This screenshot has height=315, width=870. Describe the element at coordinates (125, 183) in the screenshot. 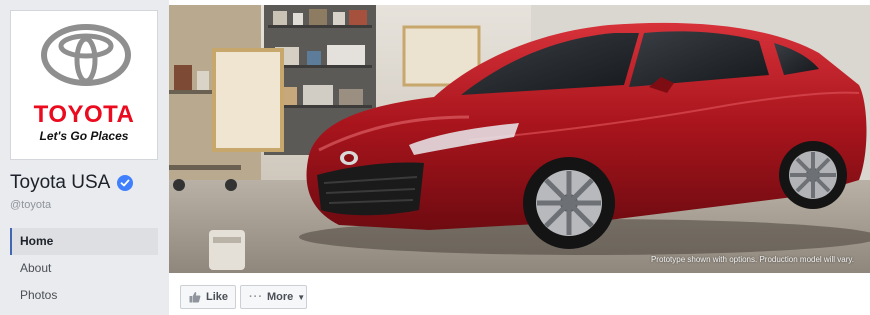

I see `verified-badge-icon` at that location.